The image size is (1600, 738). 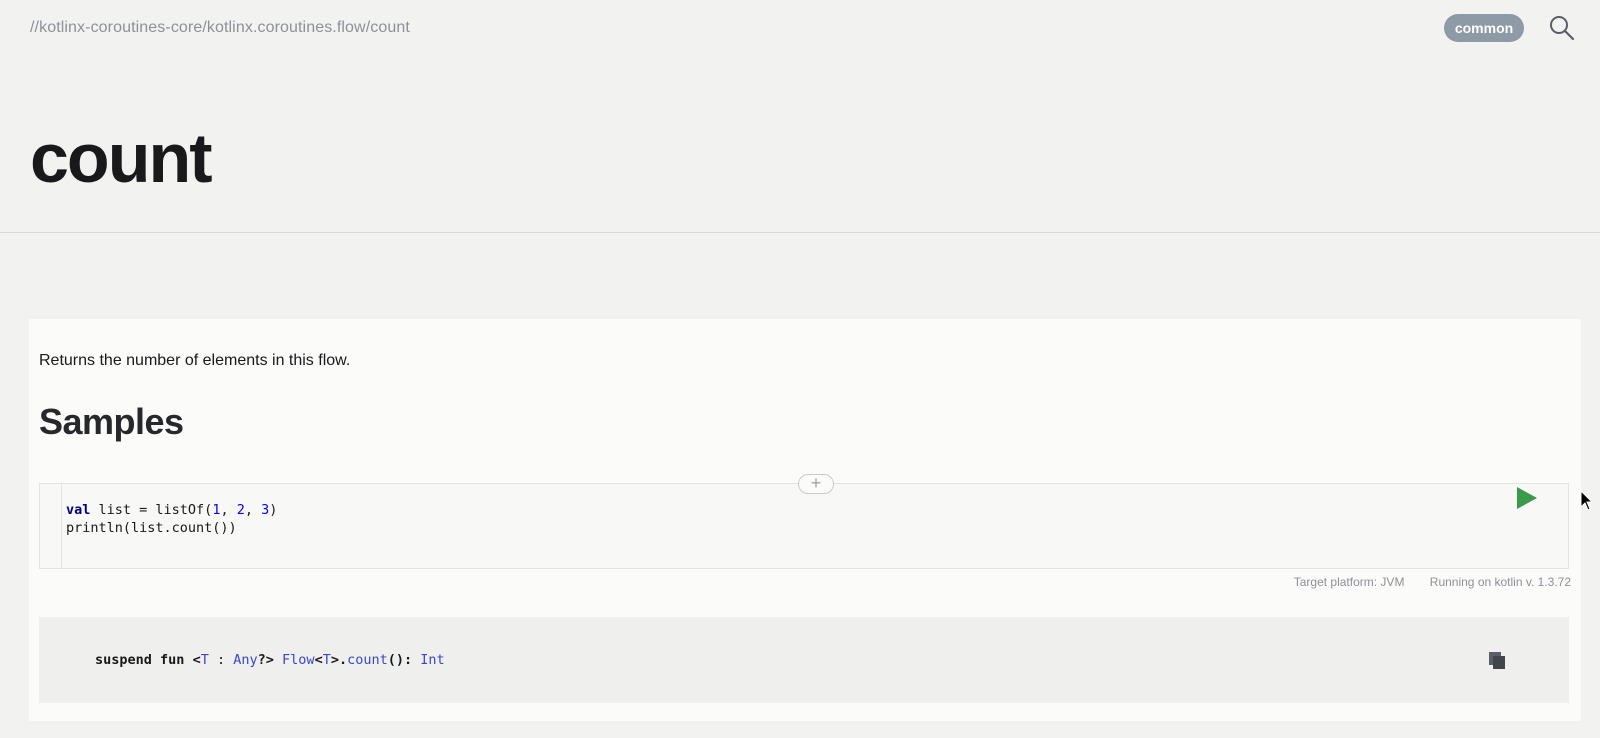 What do you see at coordinates (240, 510) in the screenshot?
I see `code-number: 2` at bounding box center [240, 510].